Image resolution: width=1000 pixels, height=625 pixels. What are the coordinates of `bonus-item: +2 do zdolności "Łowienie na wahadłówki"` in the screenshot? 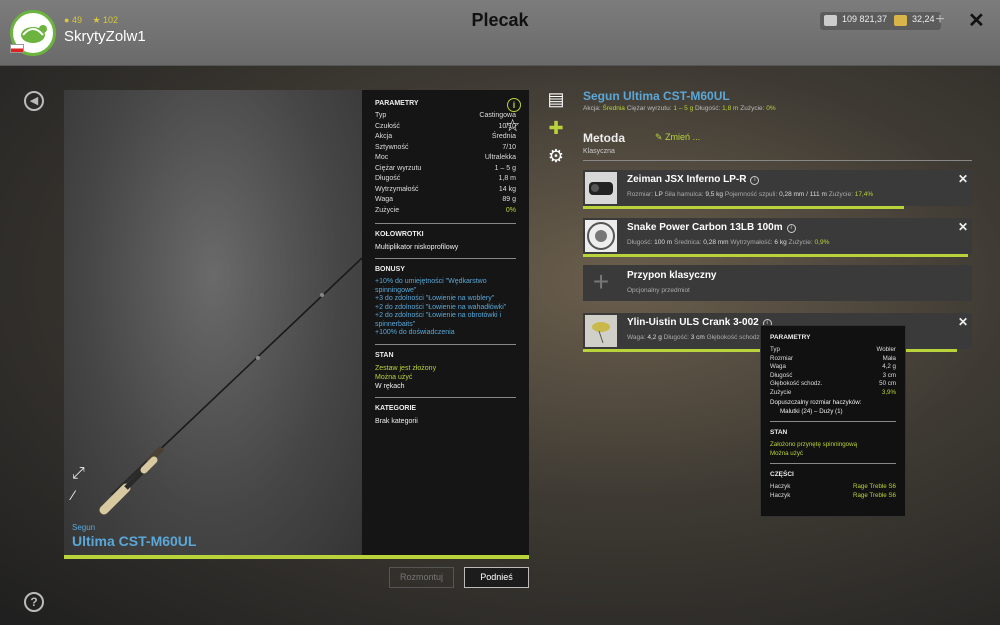 It's located at (441, 307).